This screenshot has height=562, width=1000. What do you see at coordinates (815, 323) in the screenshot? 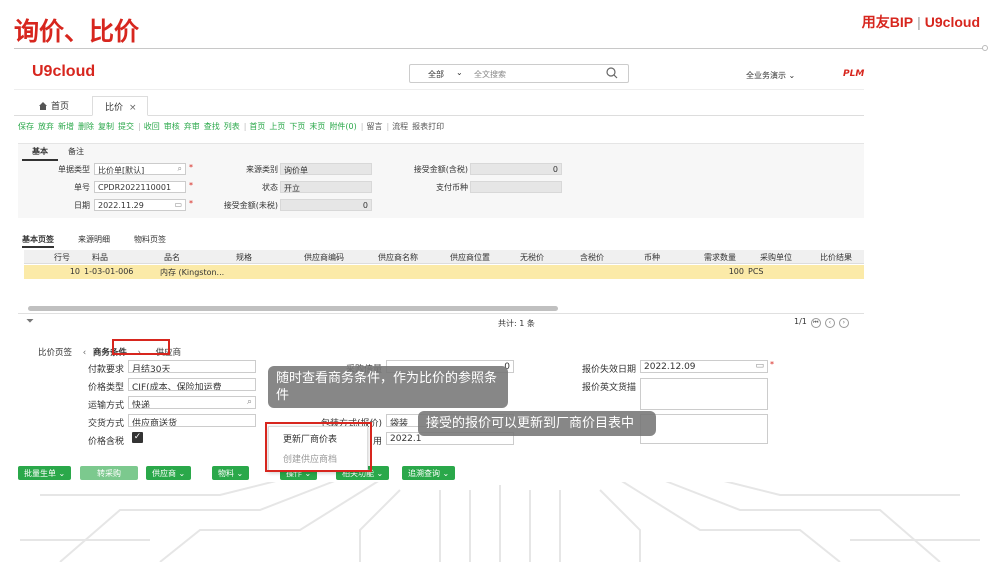
I see `first-page-icon: ⏮` at bounding box center [815, 323].